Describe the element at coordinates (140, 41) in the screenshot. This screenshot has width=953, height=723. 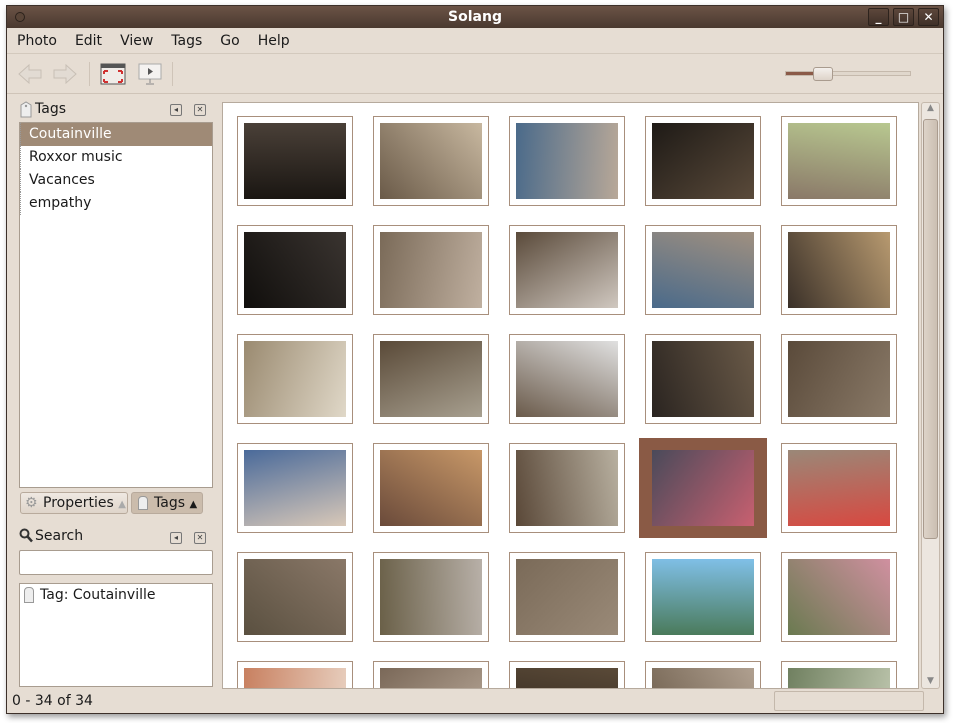
I see `menu-view: View` at that location.